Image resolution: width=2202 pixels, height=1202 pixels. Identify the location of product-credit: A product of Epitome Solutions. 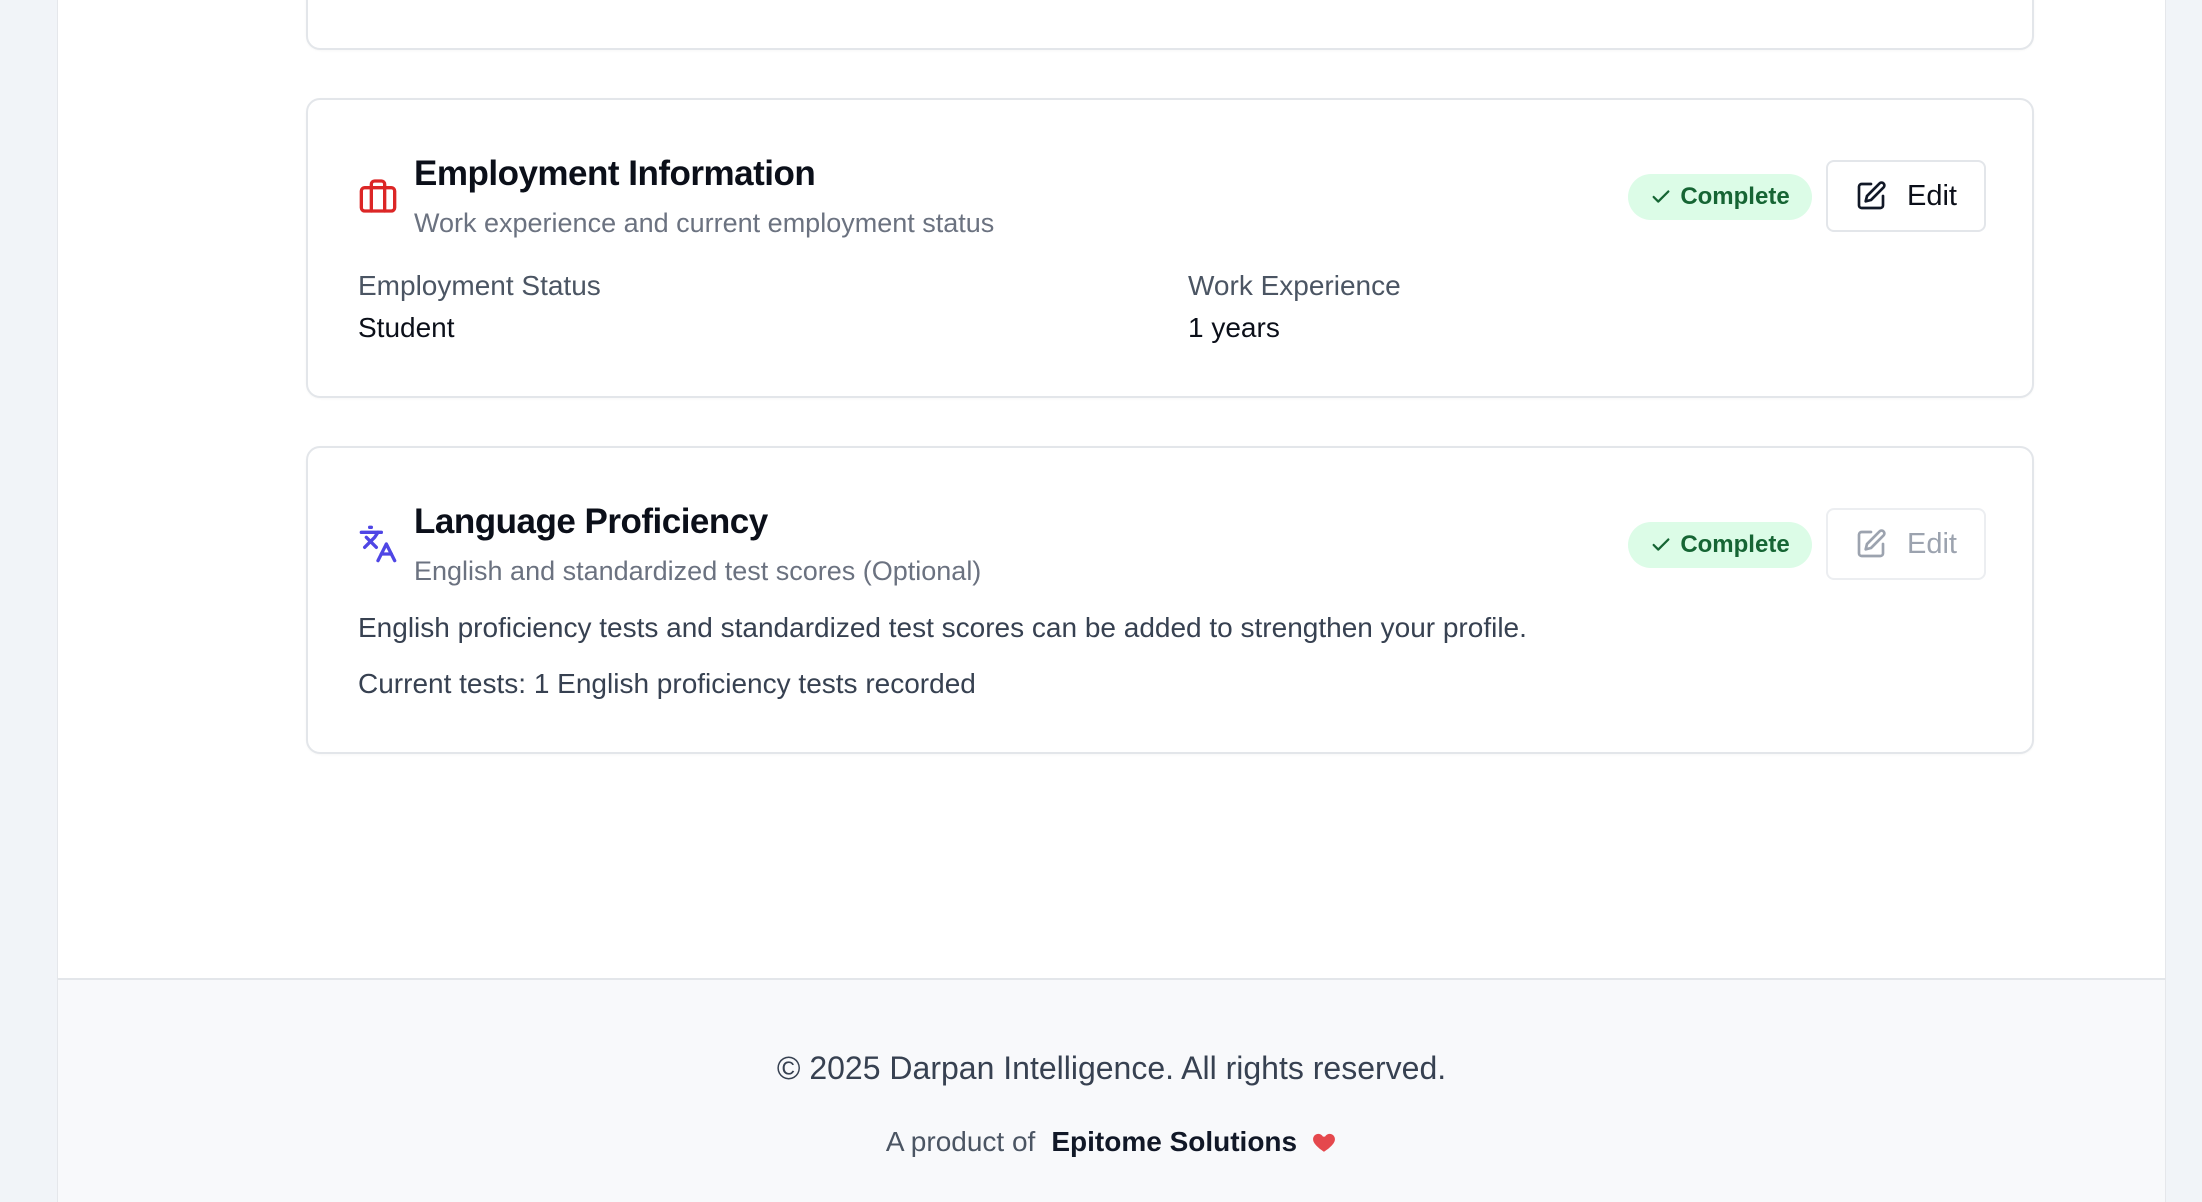
(1111, 1142).